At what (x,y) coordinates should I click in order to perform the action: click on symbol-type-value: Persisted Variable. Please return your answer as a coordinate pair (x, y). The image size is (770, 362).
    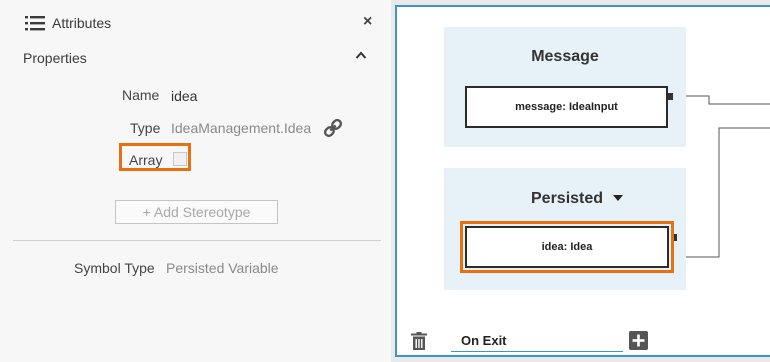
    Looking at the image, I should click on (222, 268).